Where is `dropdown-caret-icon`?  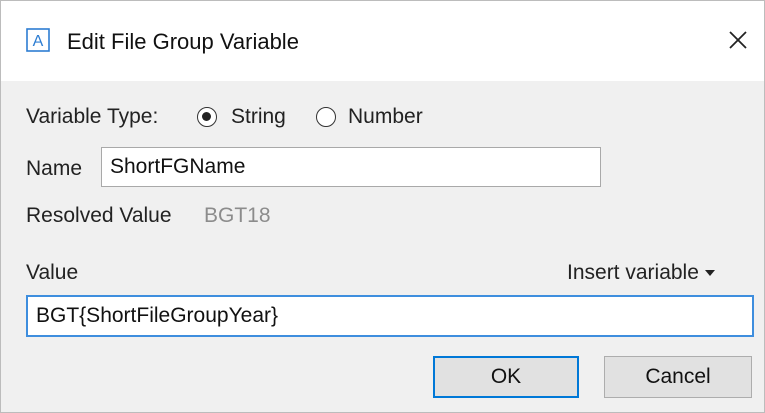
dropdown-caret-icon is located at coordinates (709, 273).